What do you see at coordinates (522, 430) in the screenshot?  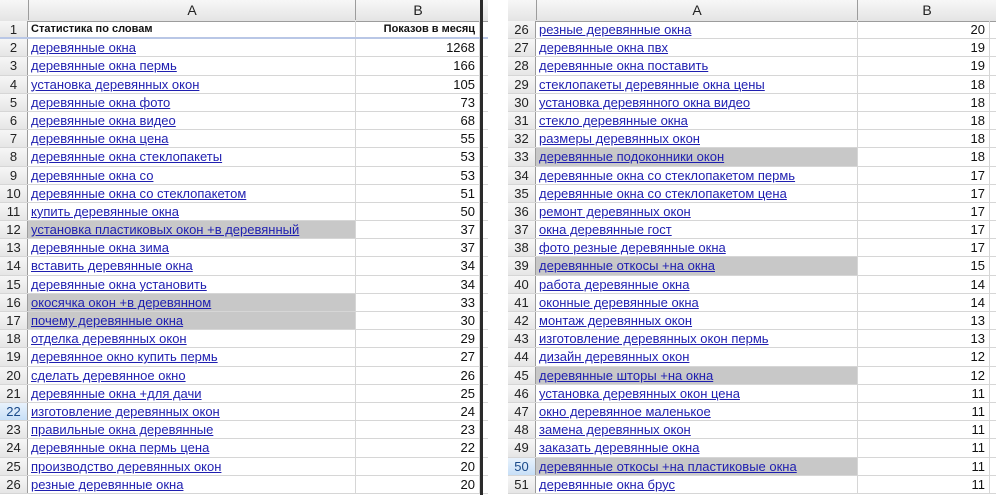 I see `row-number: 48` at bounding box center [522, 430].